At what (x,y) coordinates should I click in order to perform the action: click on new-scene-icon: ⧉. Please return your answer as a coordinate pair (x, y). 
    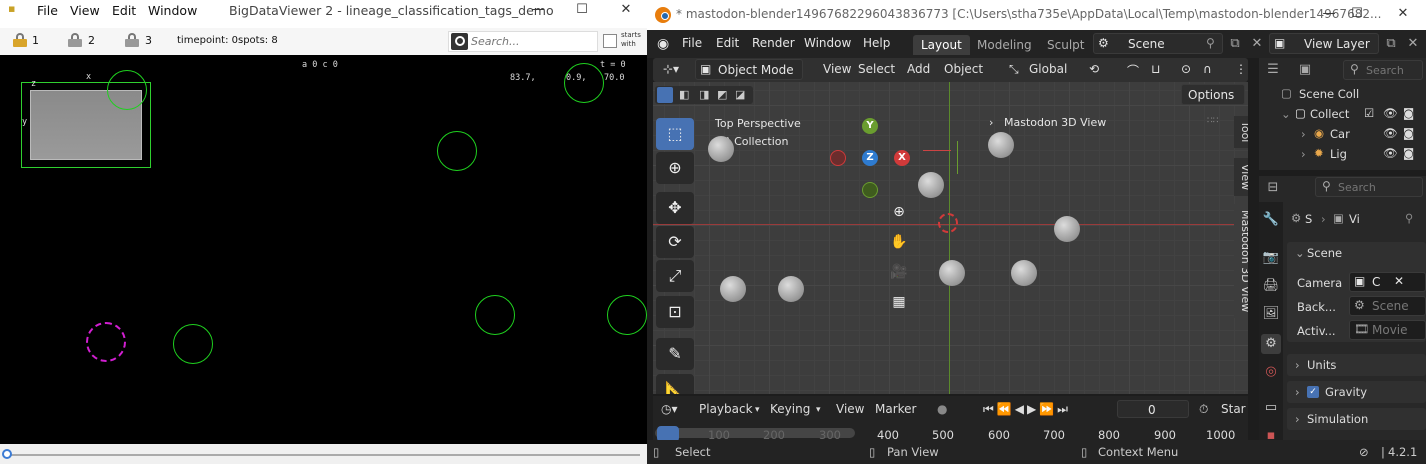
    Looking at the image, I should click on (1235, 44).